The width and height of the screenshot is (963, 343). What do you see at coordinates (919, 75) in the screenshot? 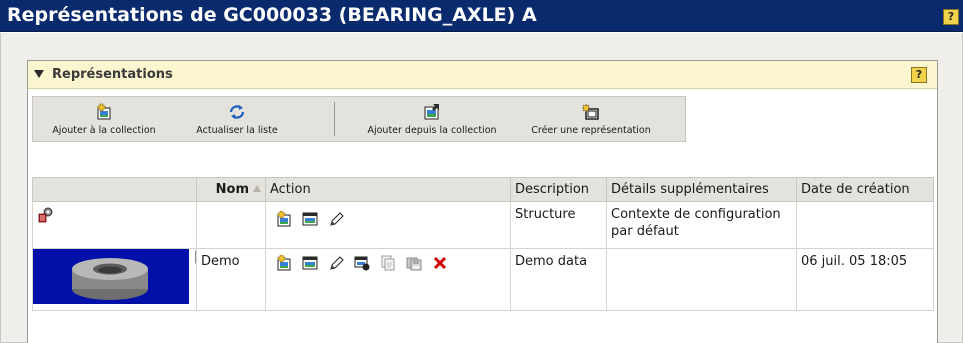
I see `panel-help-button: ?` at bounding box center [919, 75].